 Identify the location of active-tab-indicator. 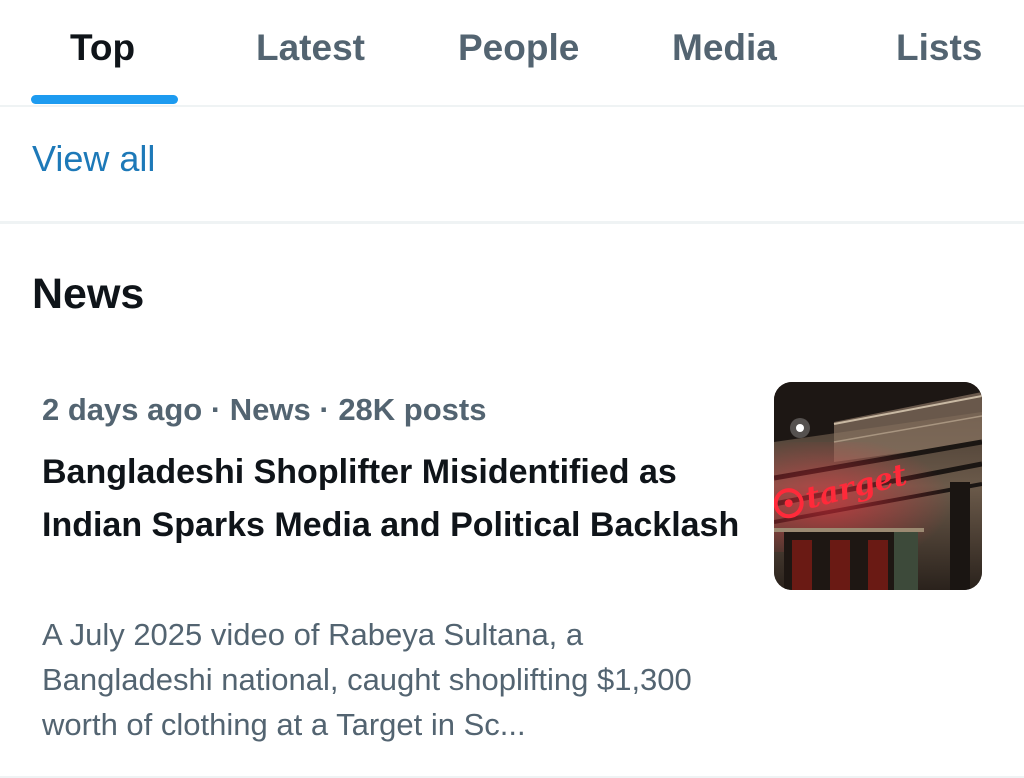
(104, 99).